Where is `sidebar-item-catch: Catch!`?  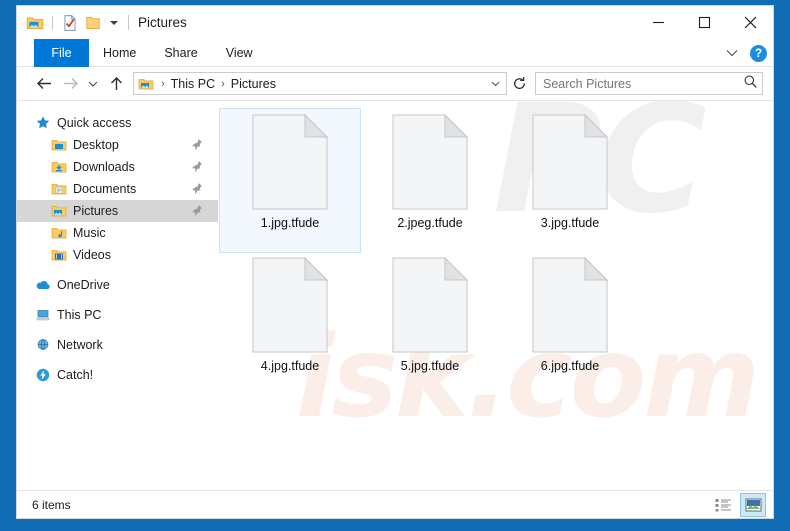
sidebar-item-catch: Catch! is located at coordinates (117, 375).